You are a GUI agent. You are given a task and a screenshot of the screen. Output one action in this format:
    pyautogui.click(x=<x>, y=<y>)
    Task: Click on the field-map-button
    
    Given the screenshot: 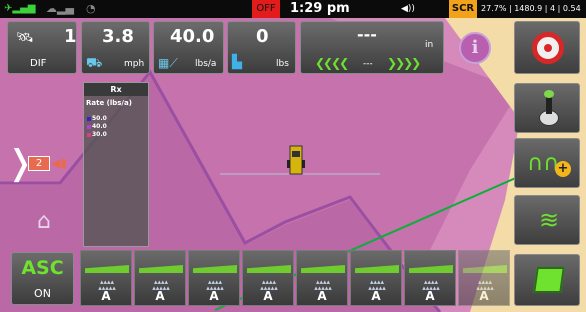 What is the action you would take?
    pyautogui.click(x=547, y=280)
    